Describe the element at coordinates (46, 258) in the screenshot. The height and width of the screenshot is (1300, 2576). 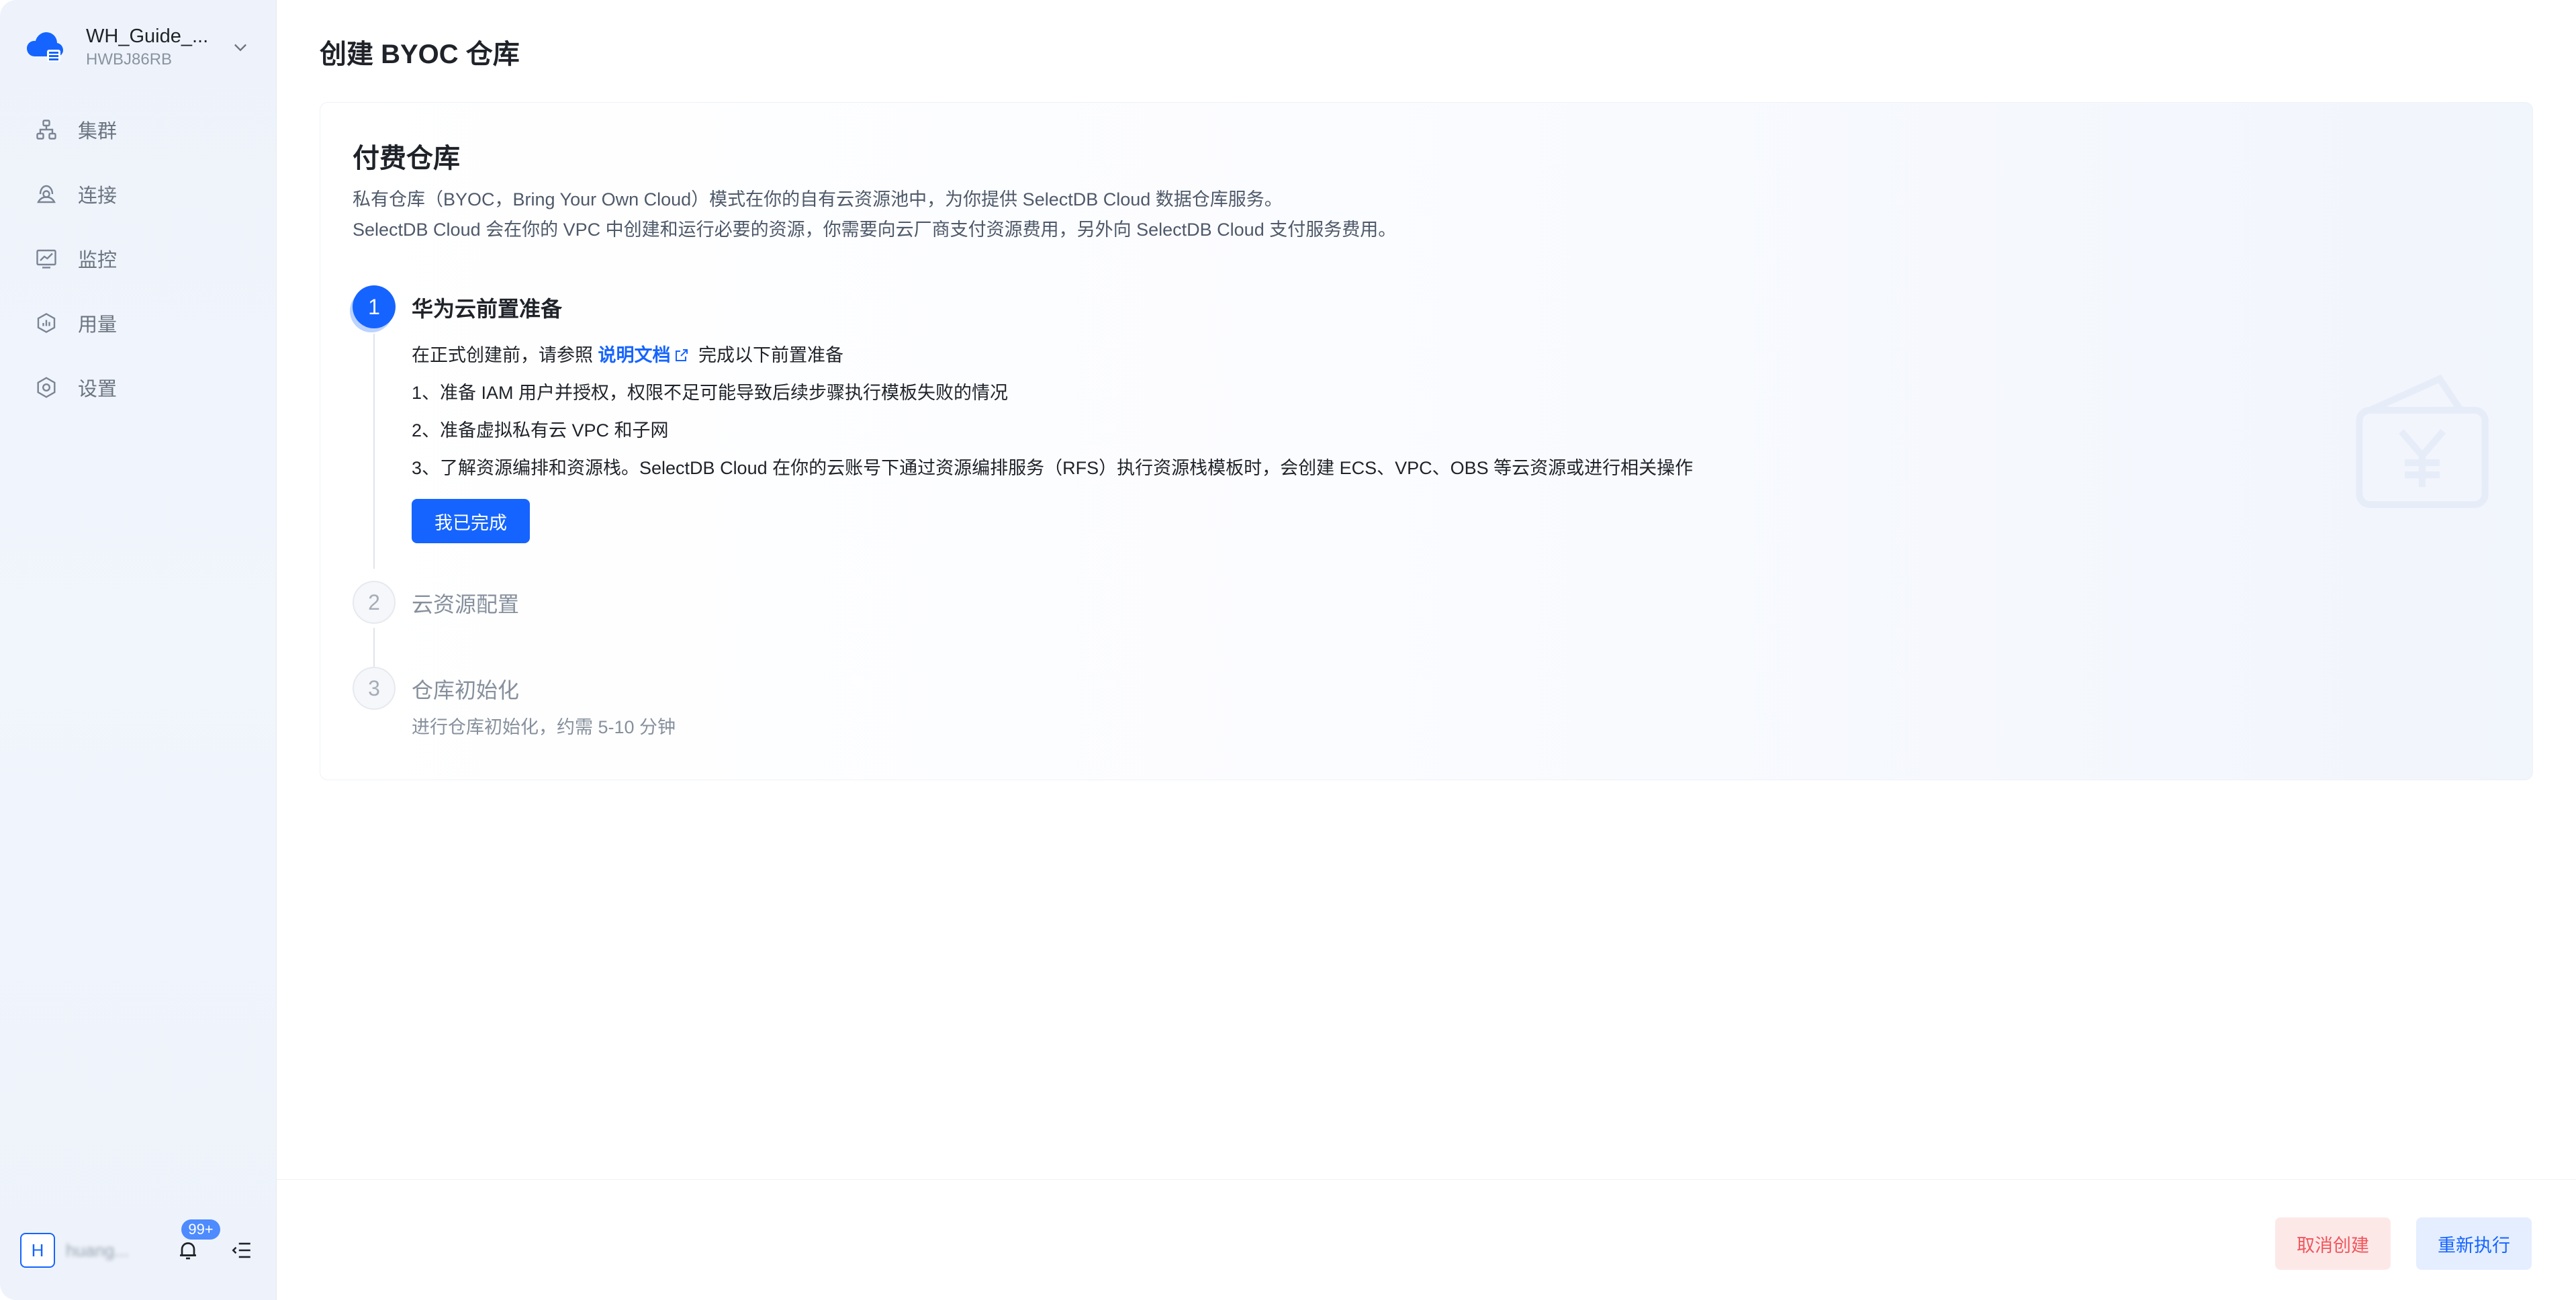
I see `monitor-icon` at that location.